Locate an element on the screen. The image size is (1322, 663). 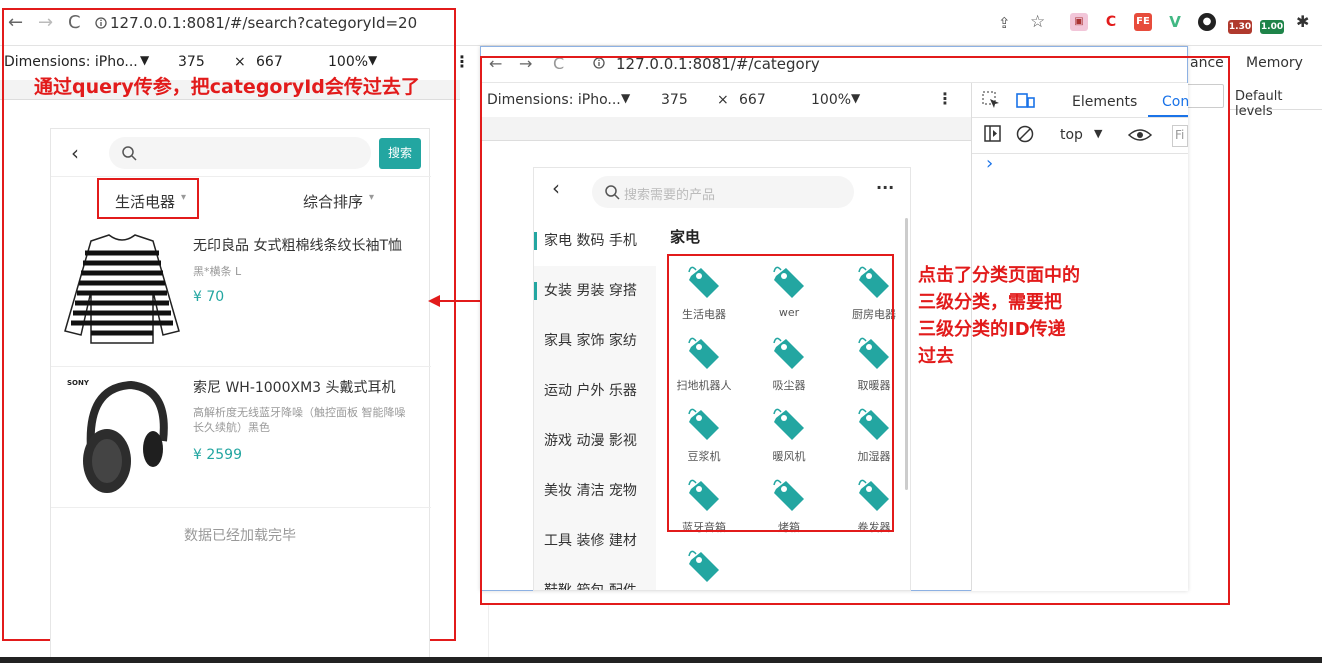
annotation-text-right: 点击了分类页面中的 三级分类，需要把 三级分类的ID传递 过去 is located at coordinates (999, 316).